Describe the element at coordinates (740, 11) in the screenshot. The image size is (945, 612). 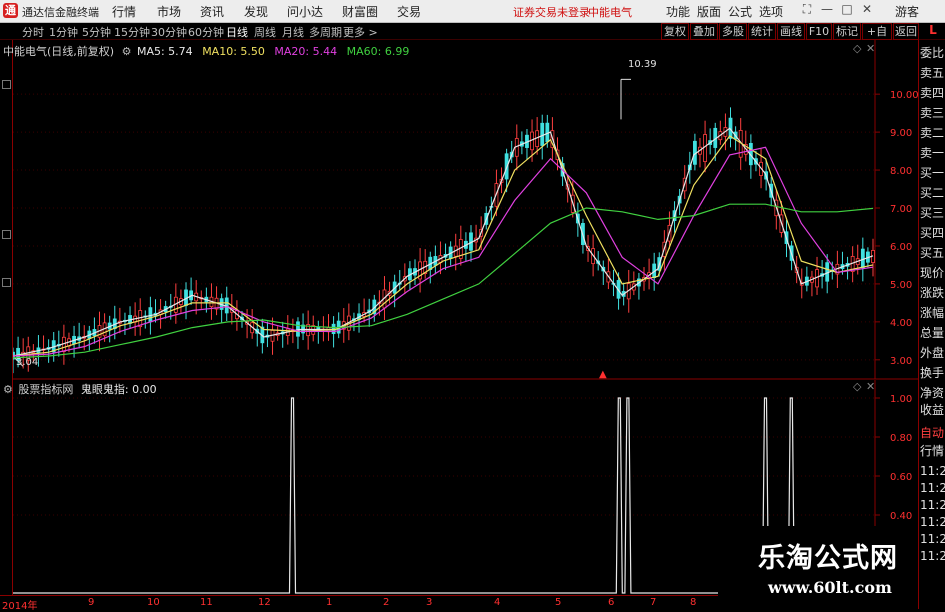
I see `menu-gongshi: 公式` at that location.